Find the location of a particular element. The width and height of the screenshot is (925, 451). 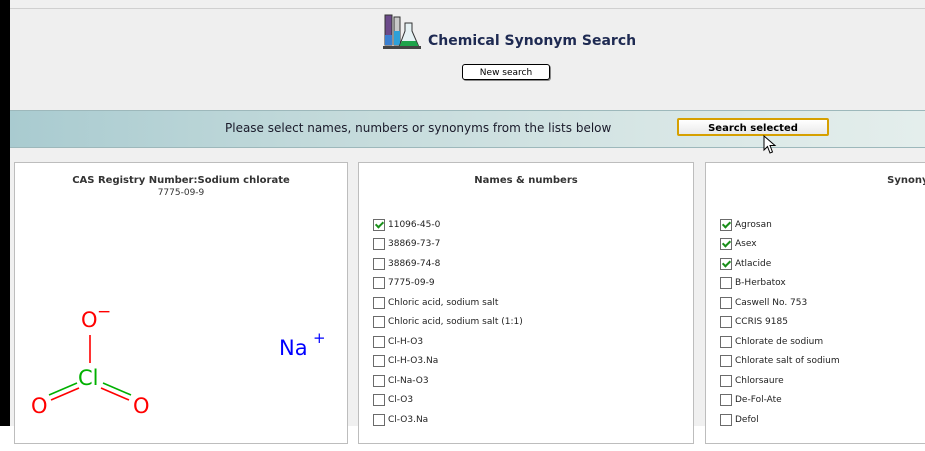

cas-number: 7775-09-9 is located at coordinates (181, 193).